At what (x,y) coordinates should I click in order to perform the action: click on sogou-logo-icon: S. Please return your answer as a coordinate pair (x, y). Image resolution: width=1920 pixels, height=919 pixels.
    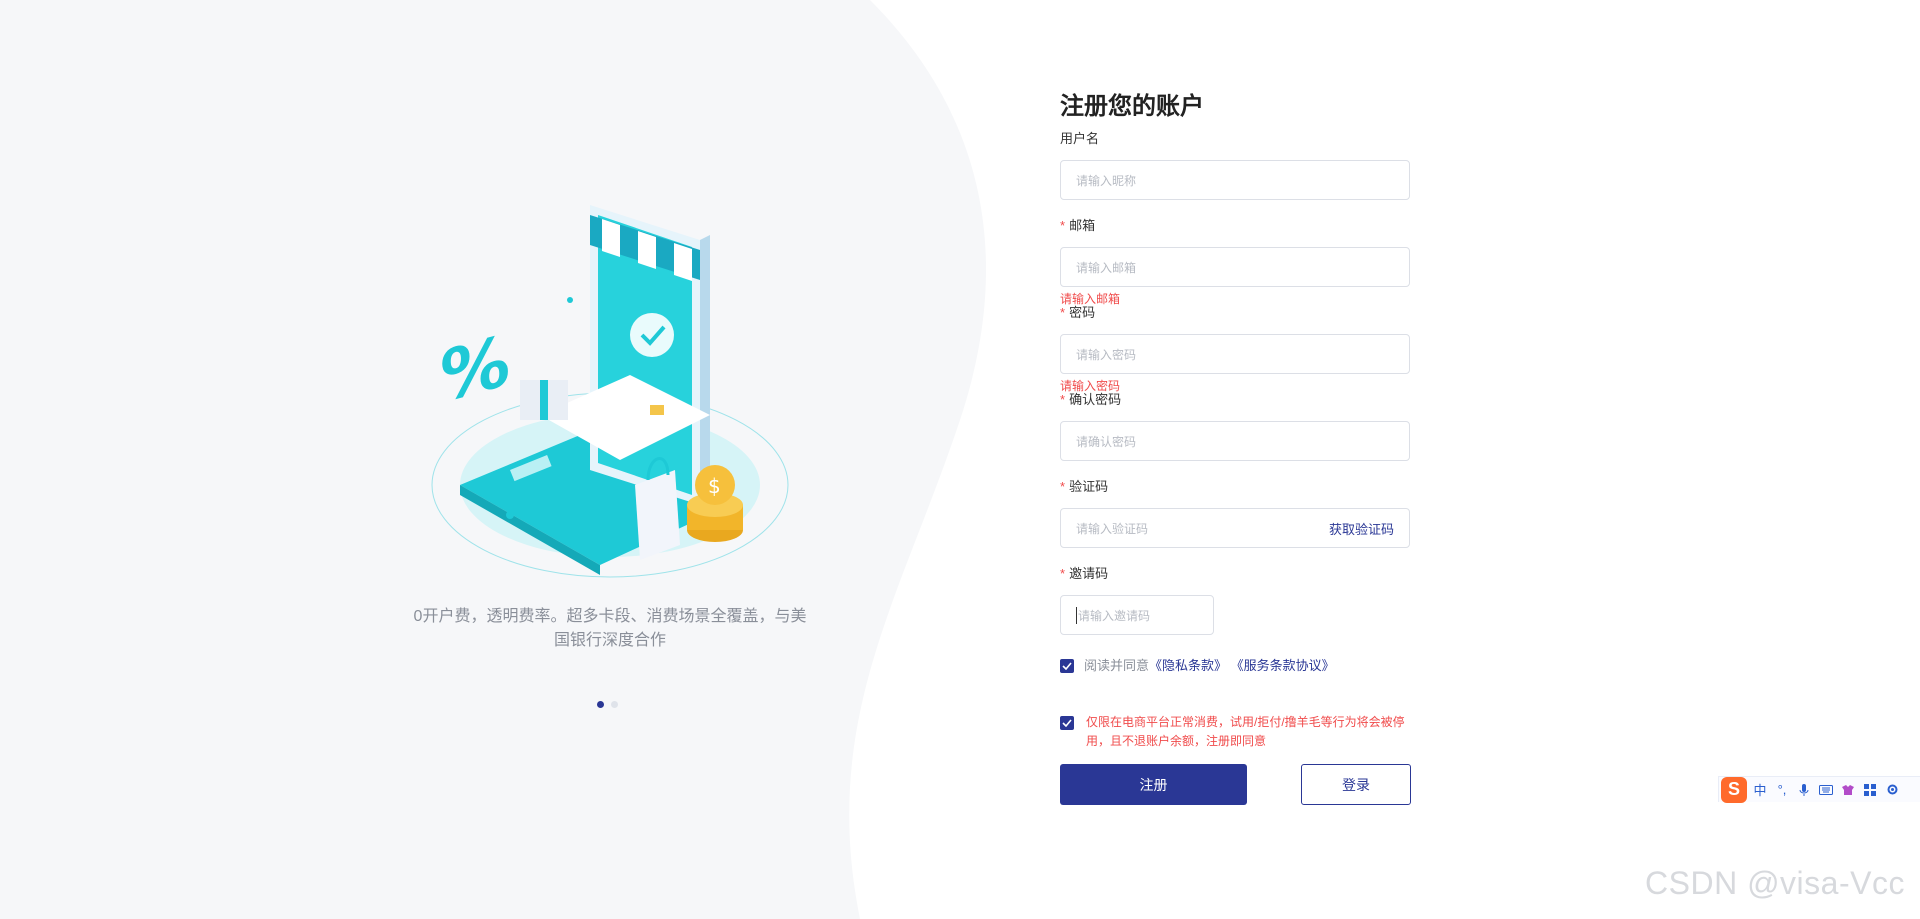
    Looking at the image, I should click on (1734, 789).